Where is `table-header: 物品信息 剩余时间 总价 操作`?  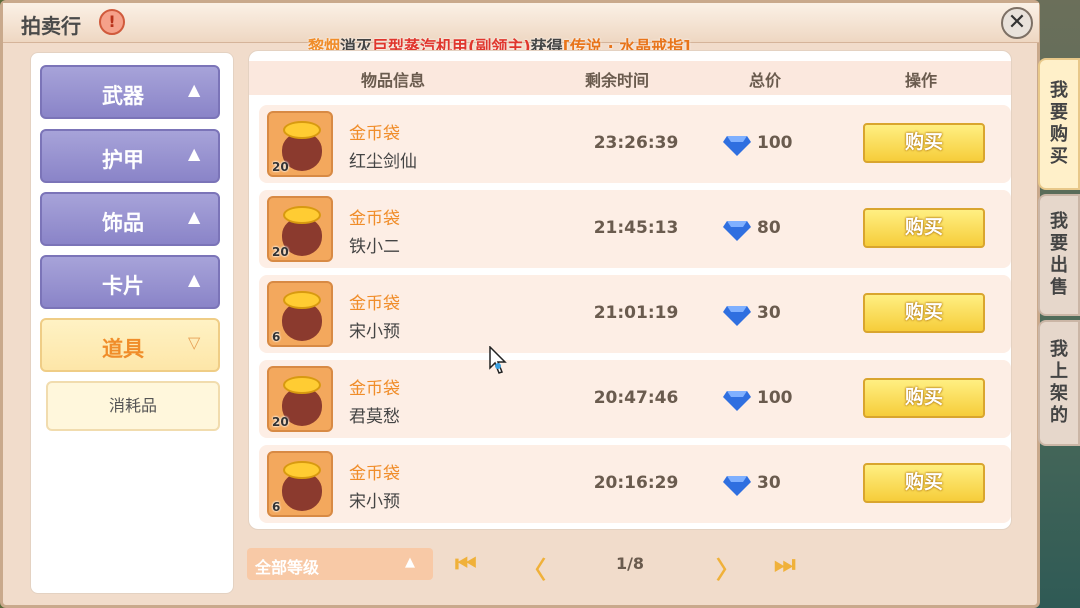 table-header: 物品信息 剩余时间 总价 操作 is located at coordinates (630, 78).